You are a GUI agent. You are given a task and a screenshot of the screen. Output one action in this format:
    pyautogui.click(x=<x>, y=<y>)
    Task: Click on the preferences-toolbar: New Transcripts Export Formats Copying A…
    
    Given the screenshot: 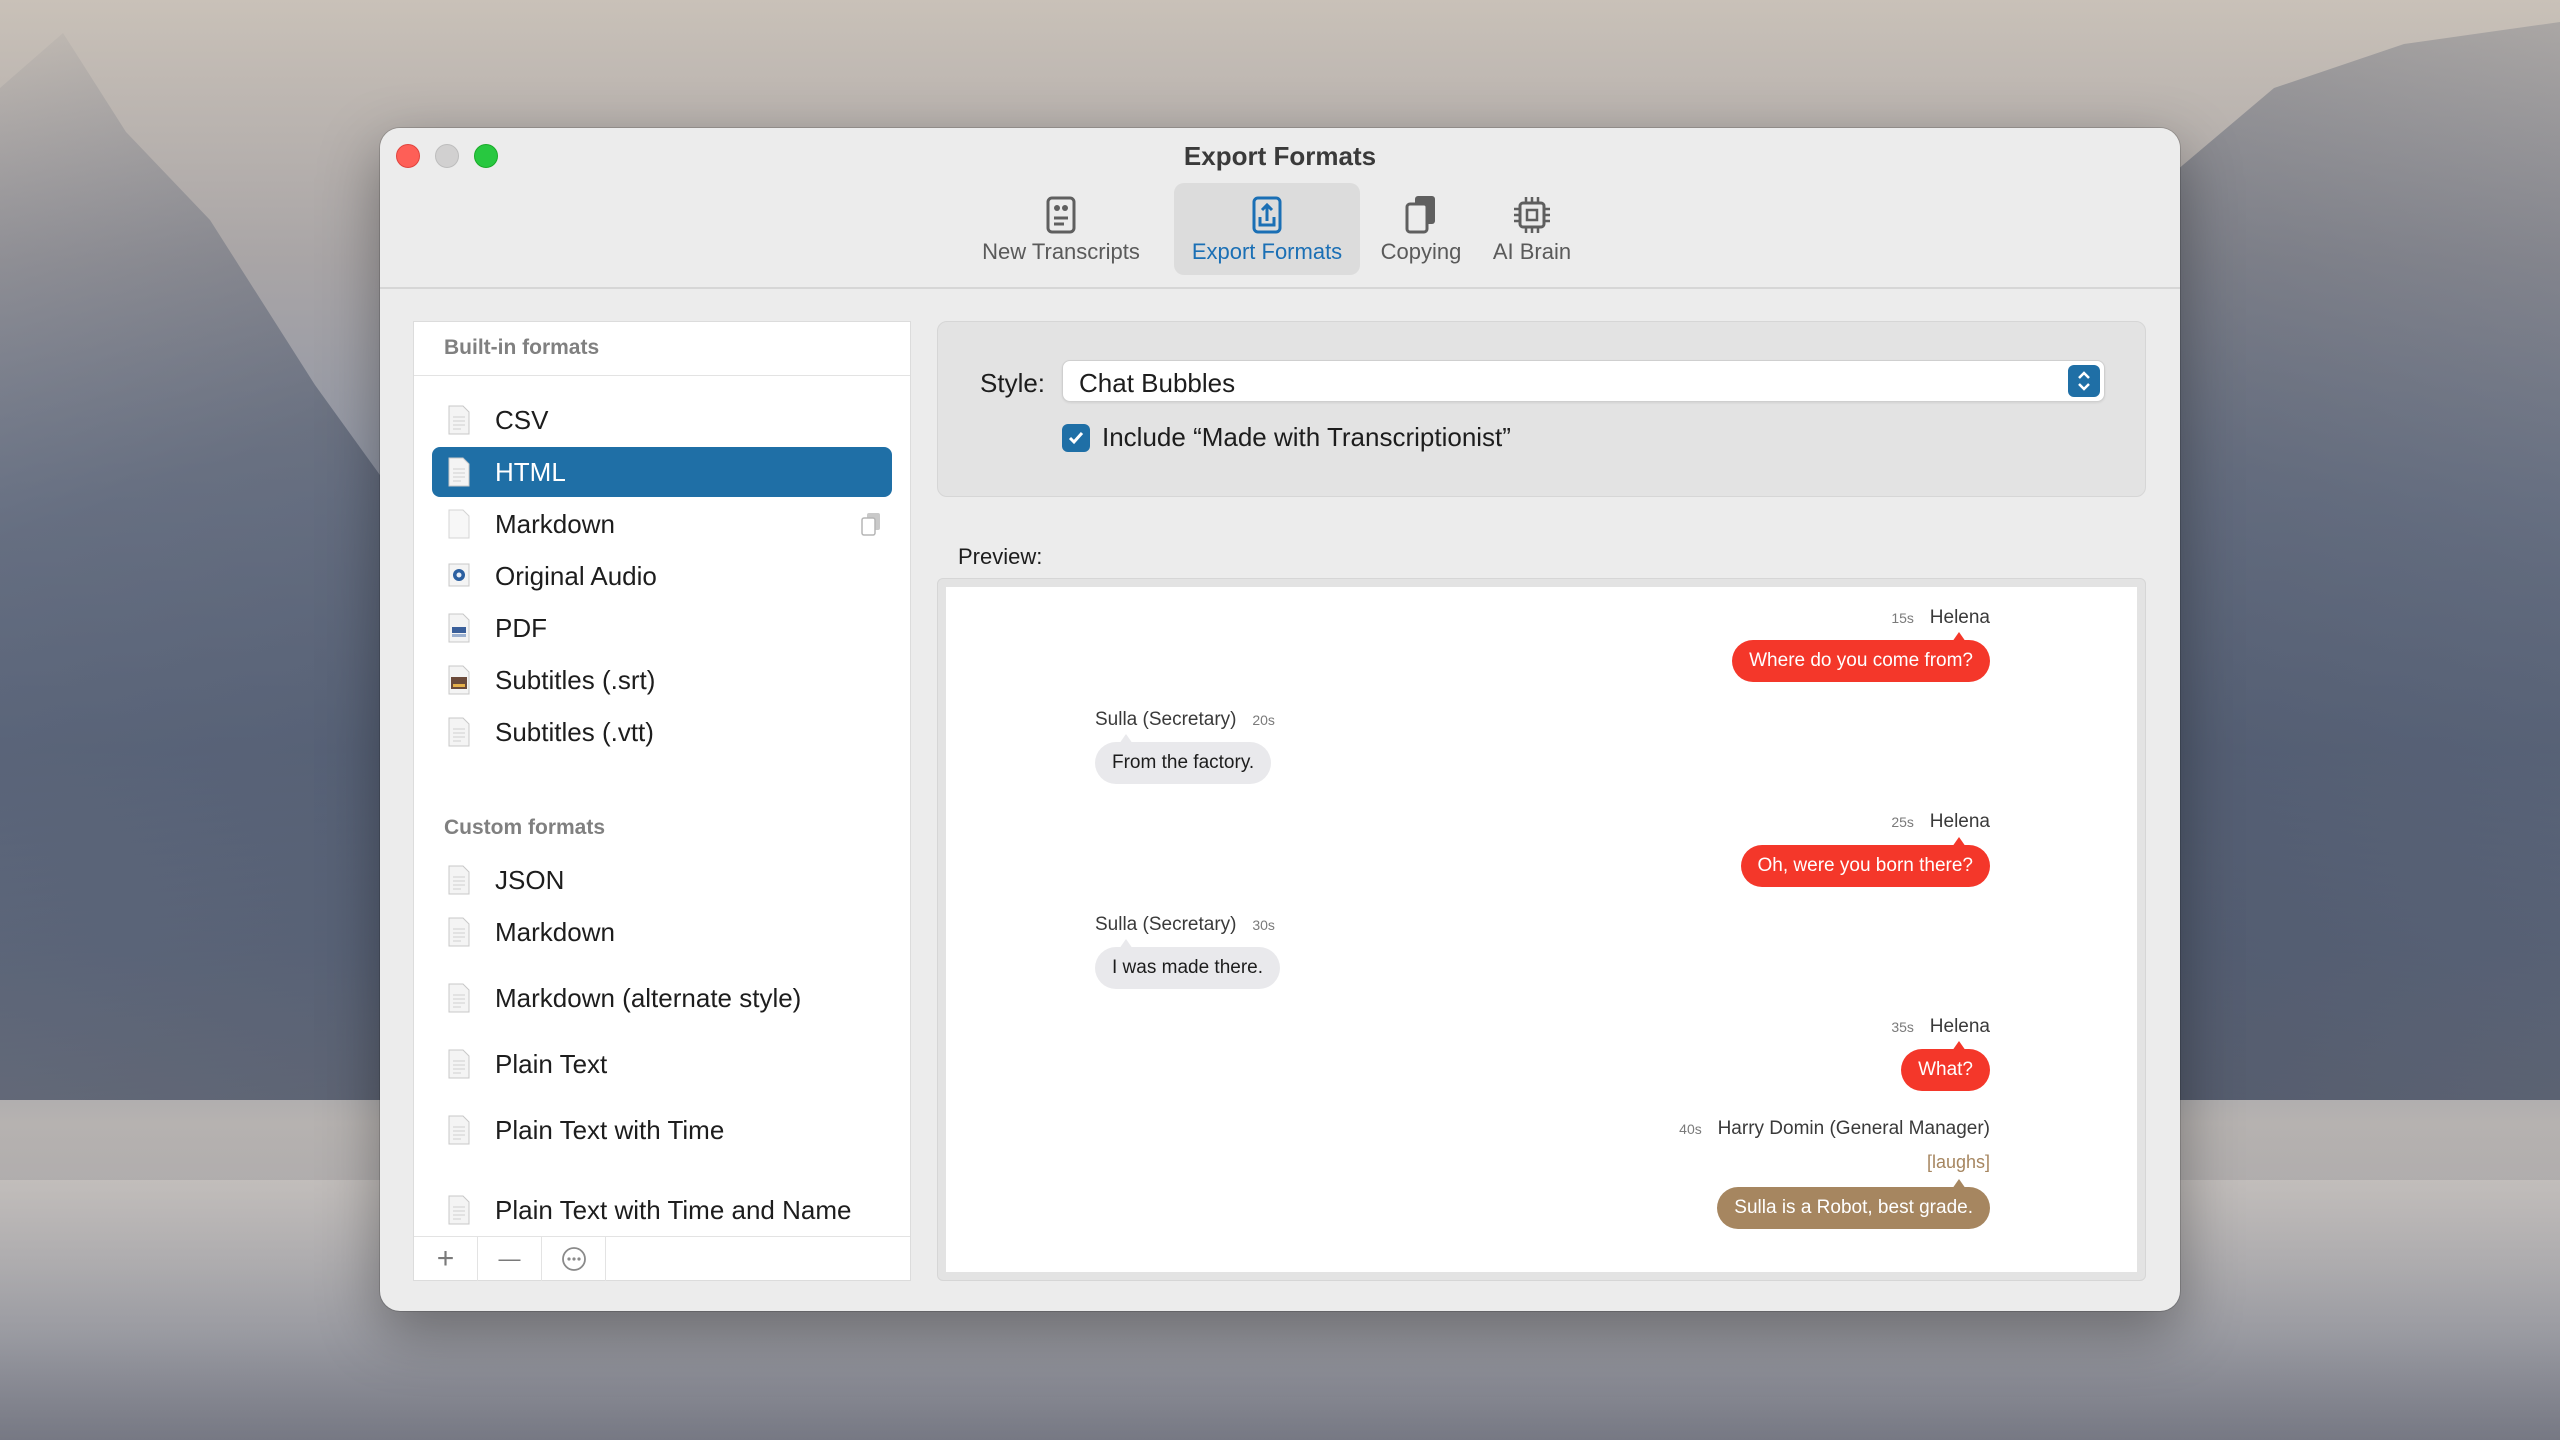 What is the action you would take?
    pyautogui.click(x=1280, y=229)
    